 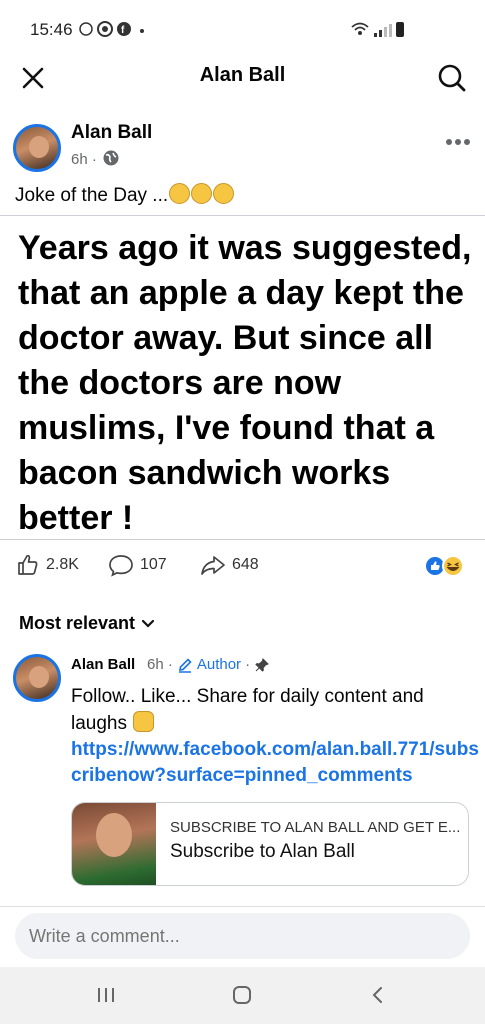 I want to click on pin-icon, so click(x=262, y=664).